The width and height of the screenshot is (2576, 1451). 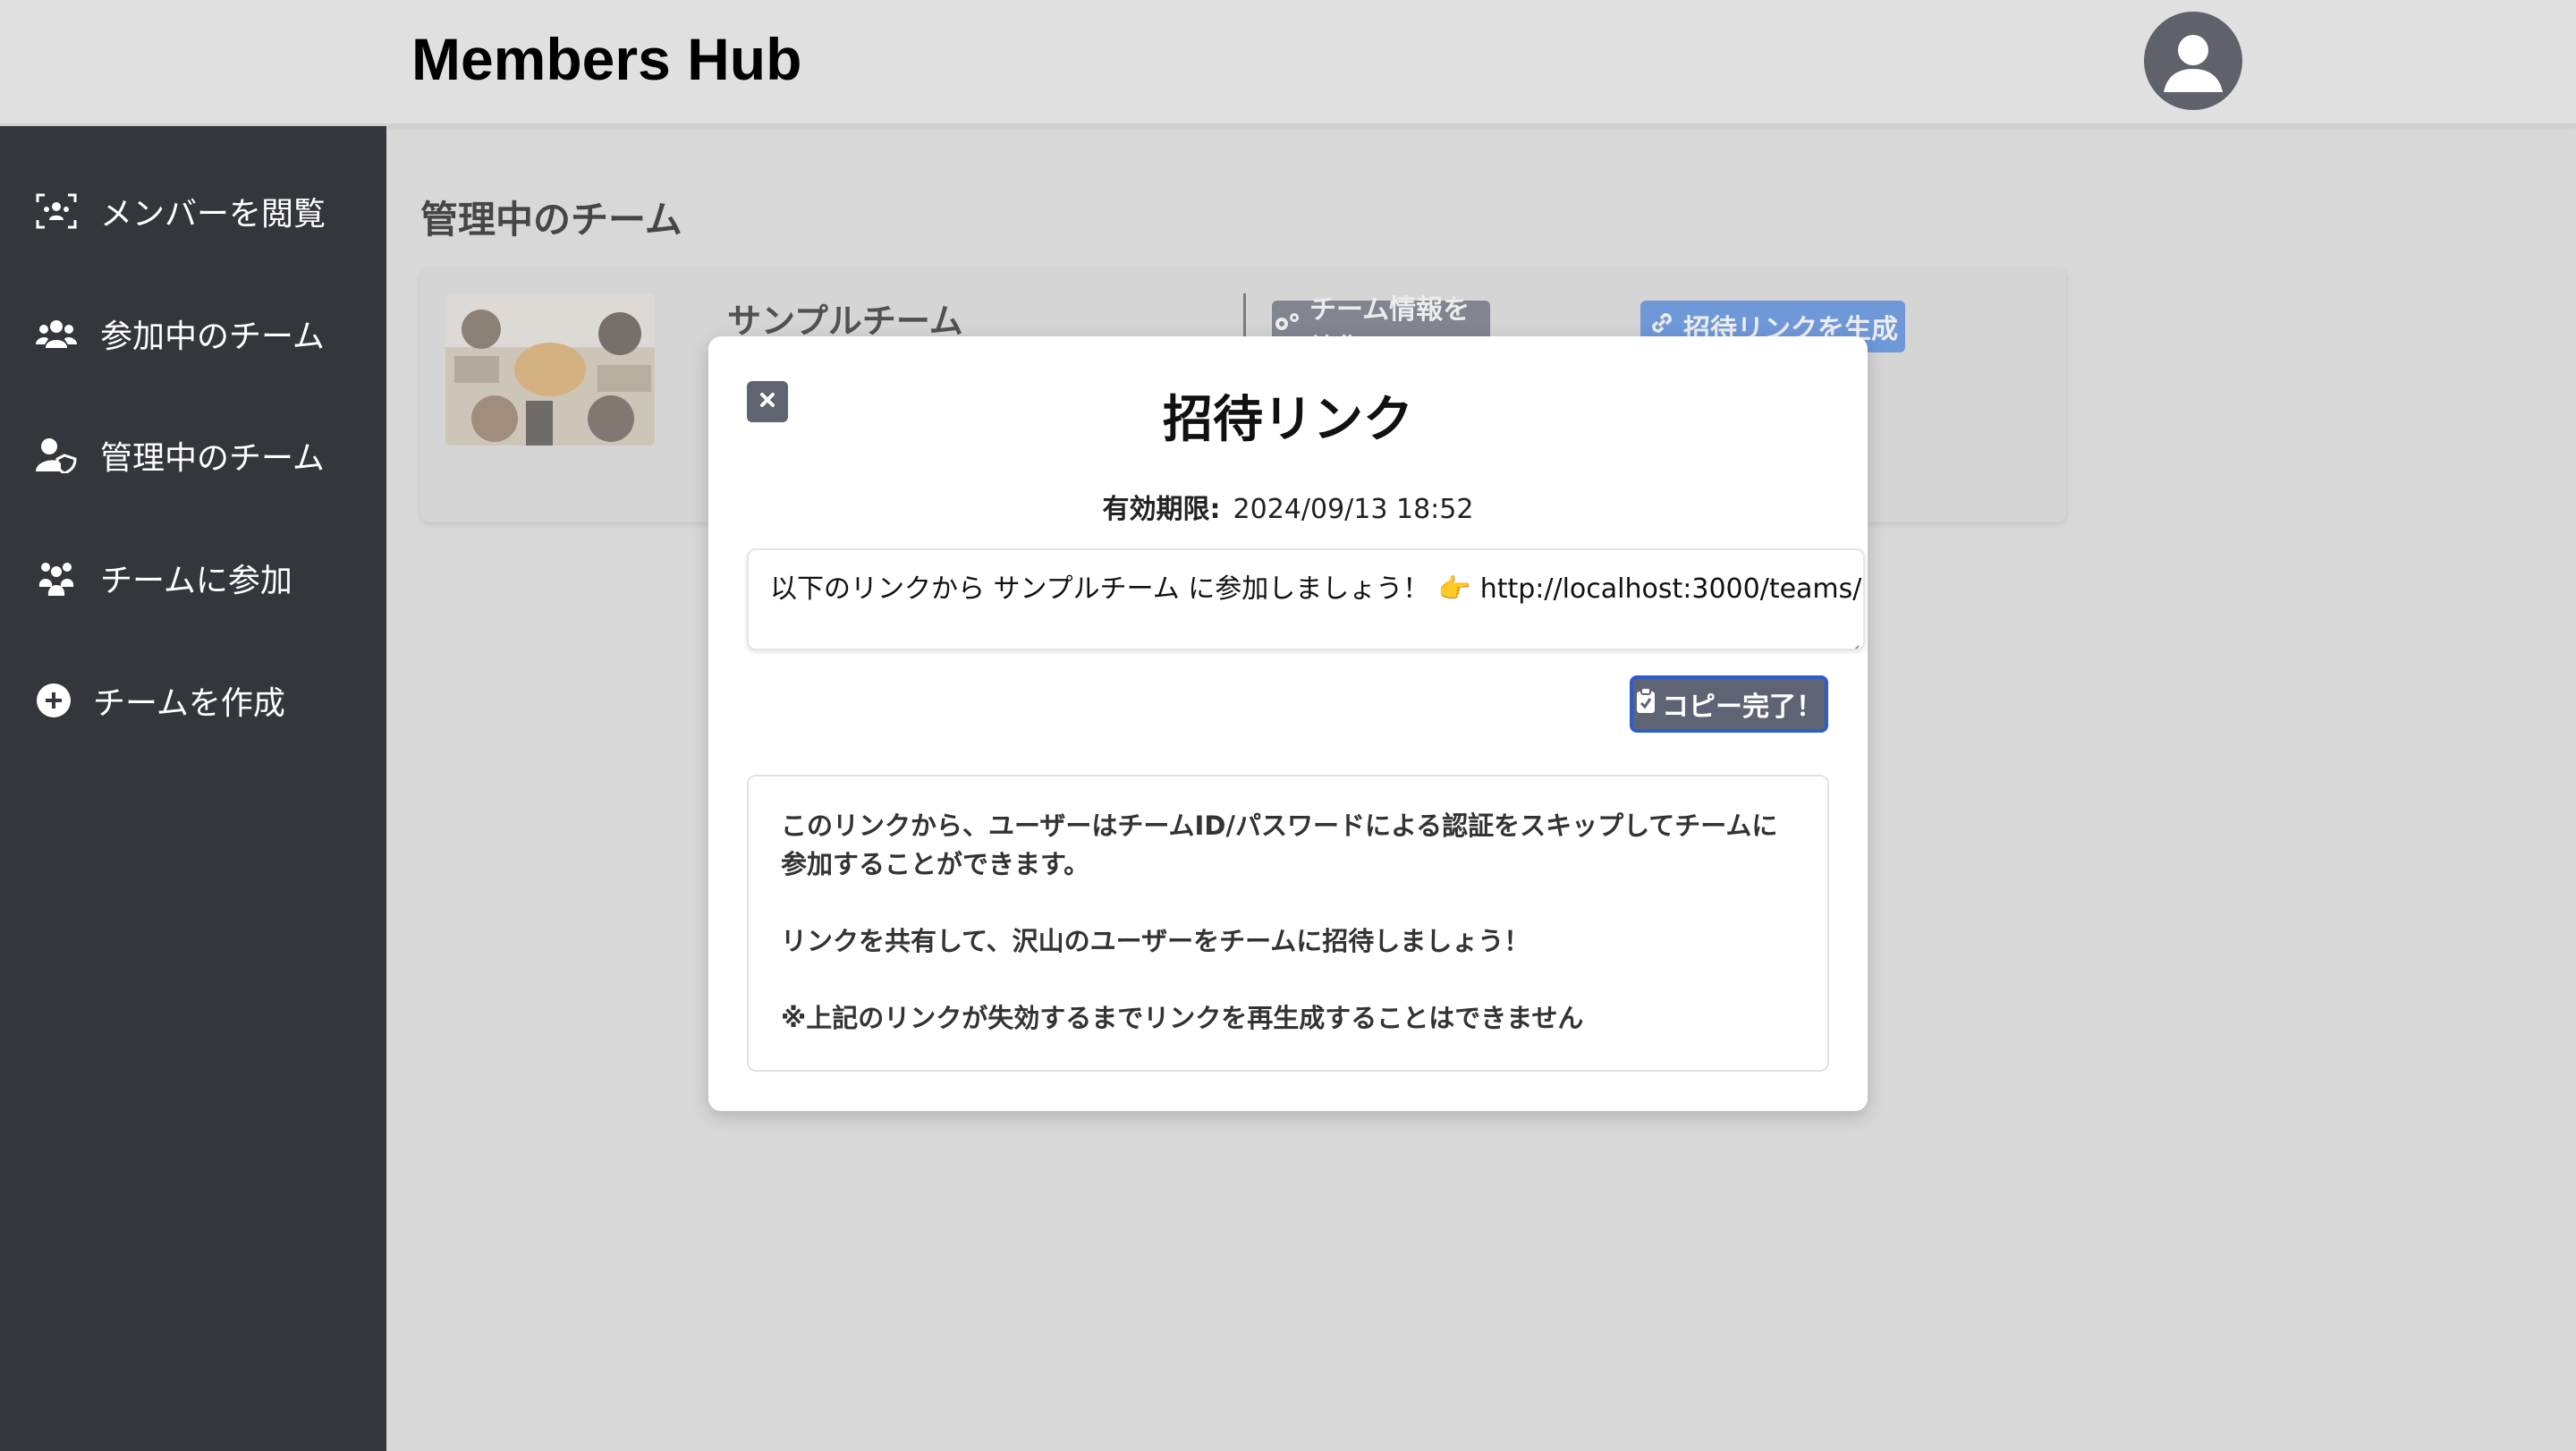 I want to click on info-text: リンクを共有して、沢山のユーザーをチームに招待しましょう！, so click(x=1155, y=941).